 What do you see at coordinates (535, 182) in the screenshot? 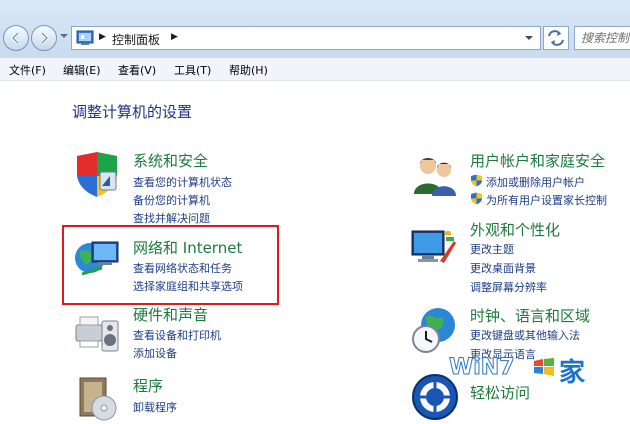
I see `link-add-remove-users: 添加或删除用户帐户` at bounding box center [535, 182].